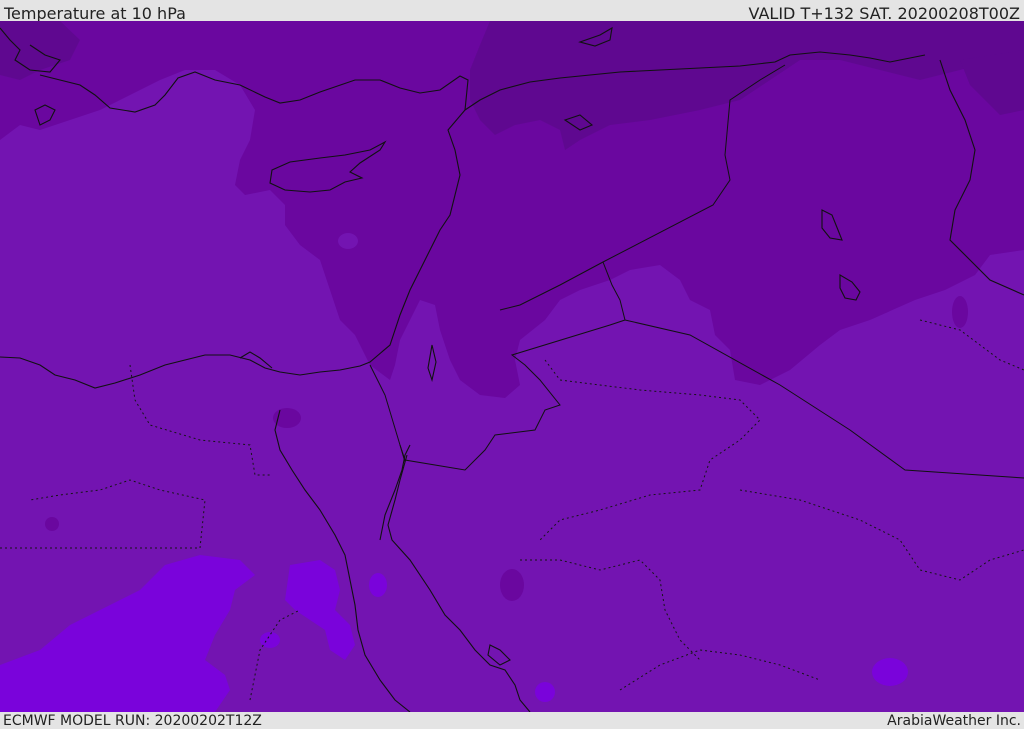 The width and height of the screenshot is (1024, 729). Describe the element at coordinates (348, 241) in the screenshot. I see `warm-patch-sea` at that location.